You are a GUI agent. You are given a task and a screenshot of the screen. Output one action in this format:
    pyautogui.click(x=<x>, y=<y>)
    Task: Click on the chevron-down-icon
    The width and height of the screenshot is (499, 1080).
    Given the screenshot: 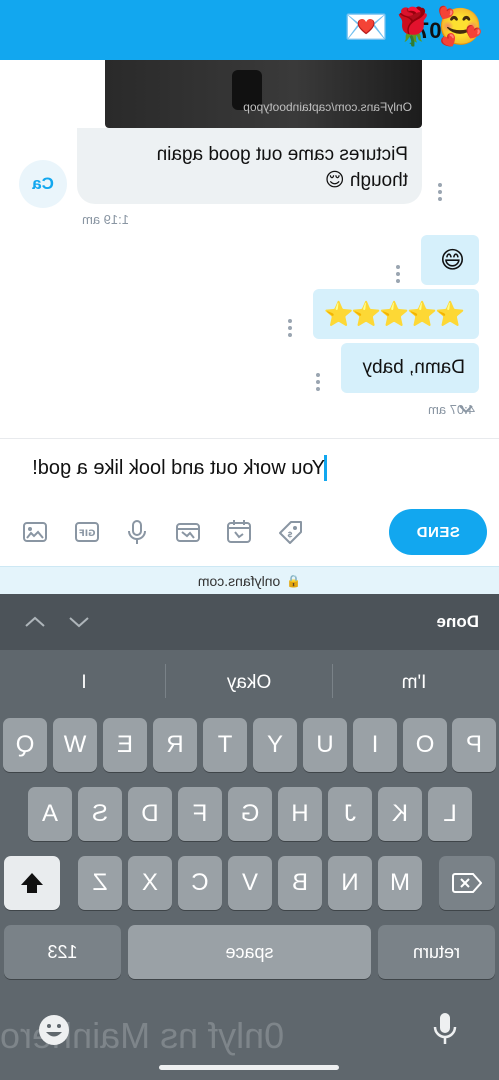 What is the action you would take?
    pyautogui.click(x=79, y=622)
    